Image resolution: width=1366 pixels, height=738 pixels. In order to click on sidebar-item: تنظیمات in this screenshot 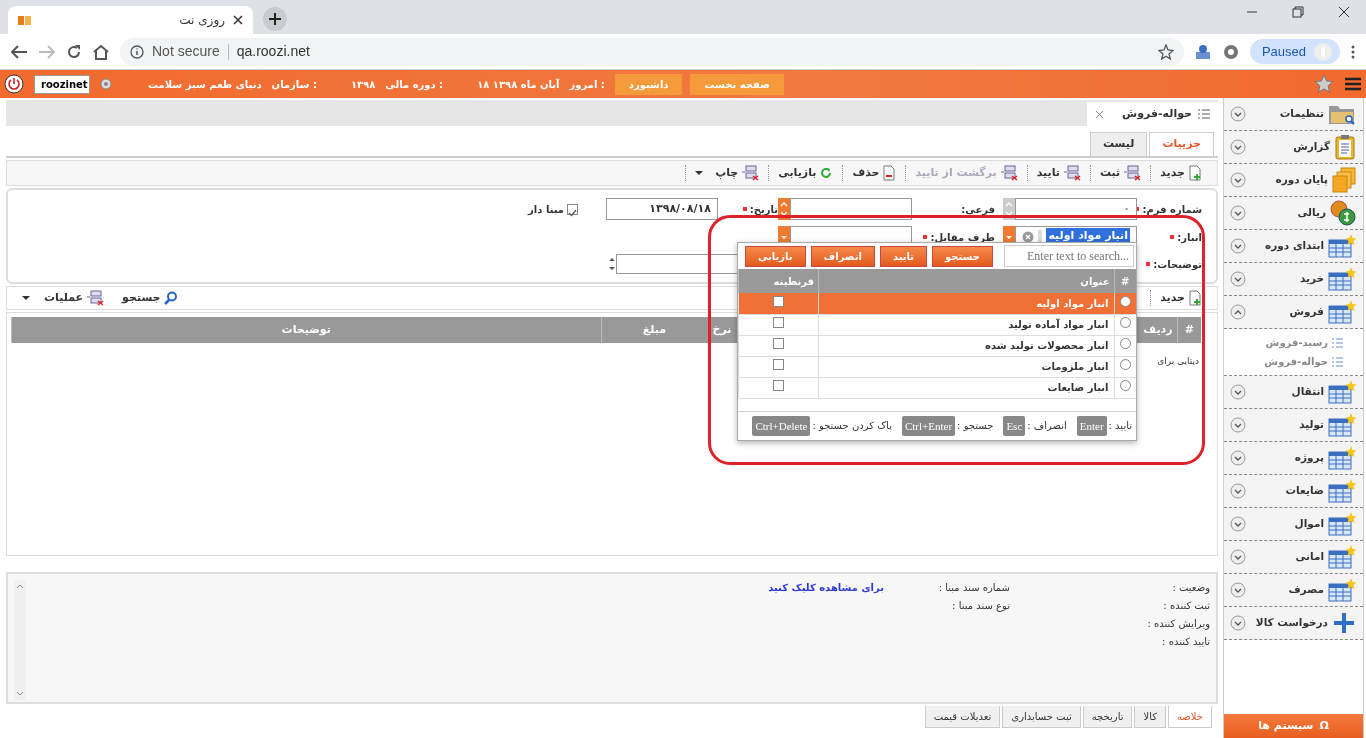, I will do `click(1293, 114)`.